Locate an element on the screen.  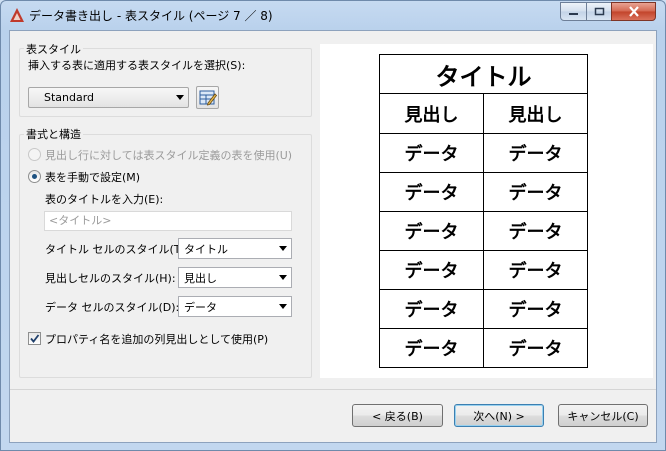
header-cell-style-value: 見出し is located at coordinates (200, 278).